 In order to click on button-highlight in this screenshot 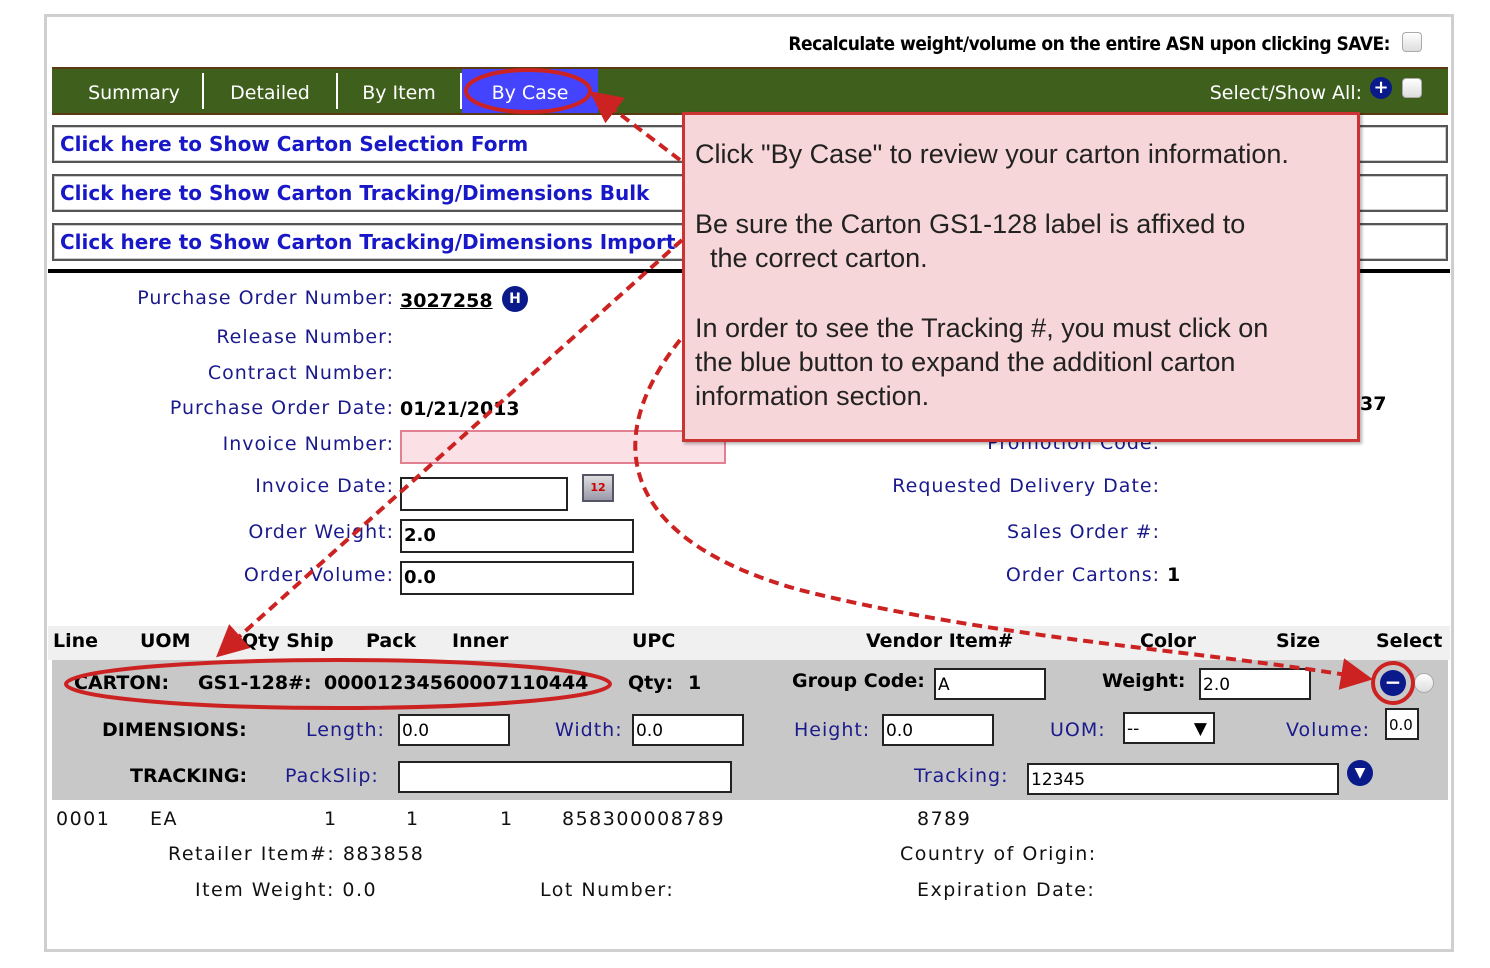, I will do `click(1393, 683)`.